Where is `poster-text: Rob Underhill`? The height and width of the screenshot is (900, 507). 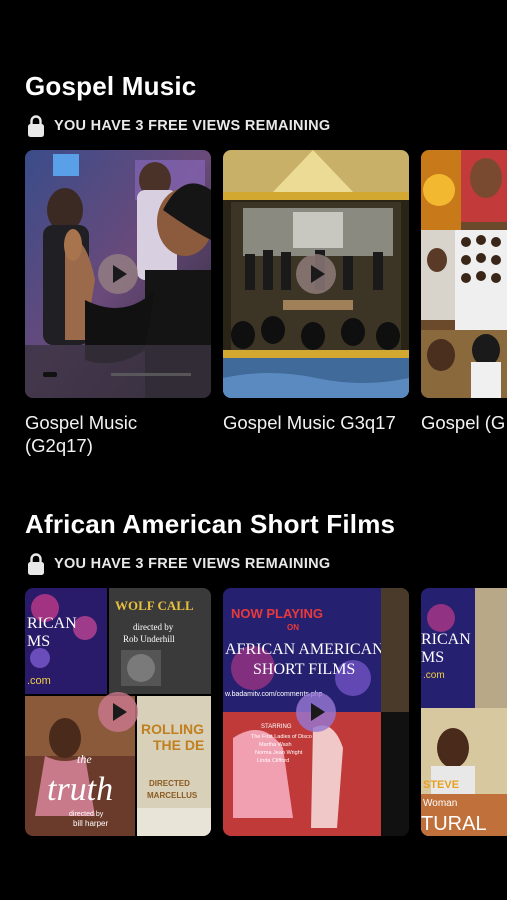
poster-text: Rob Underhill is located at coordinates (149, 639).